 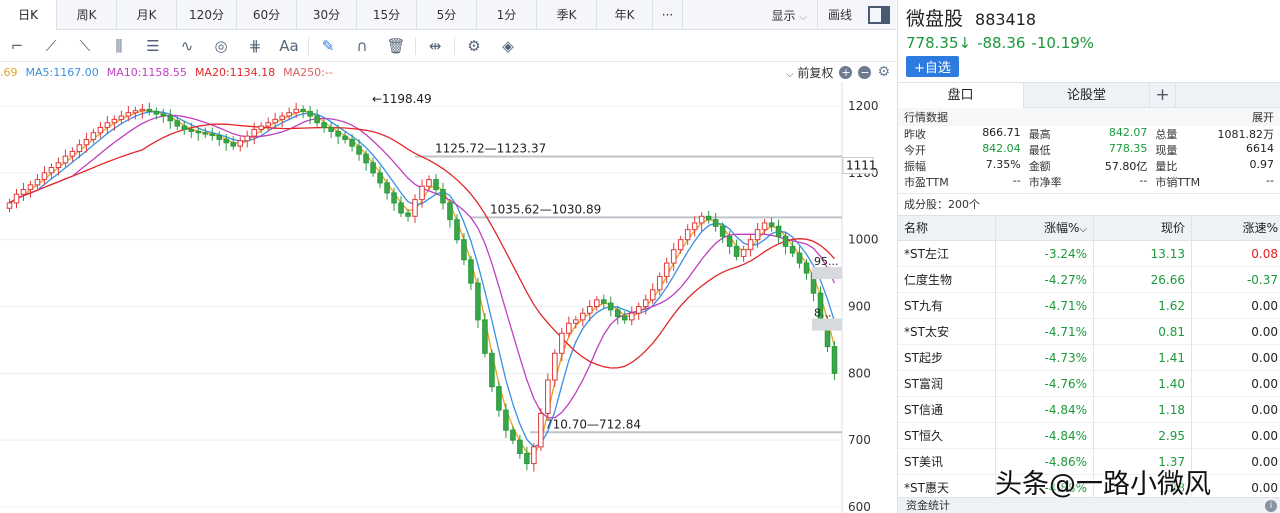 What do you see at coordinates (51, 46) in the screenshot?
I see `fan-icon: ⟋` at bounding box center [51, 46].